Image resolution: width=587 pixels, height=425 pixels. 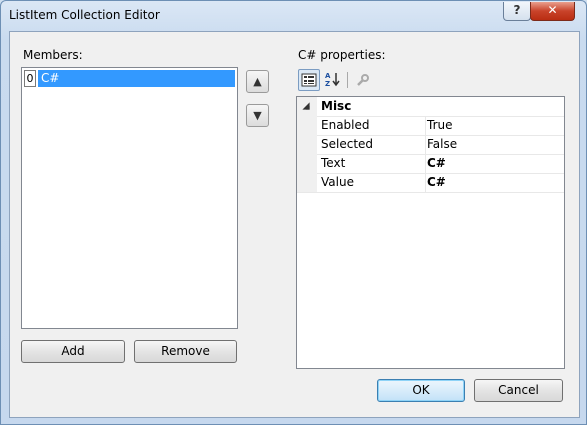 I want to click on list-item-index: 0, so click(x=30, y=78).